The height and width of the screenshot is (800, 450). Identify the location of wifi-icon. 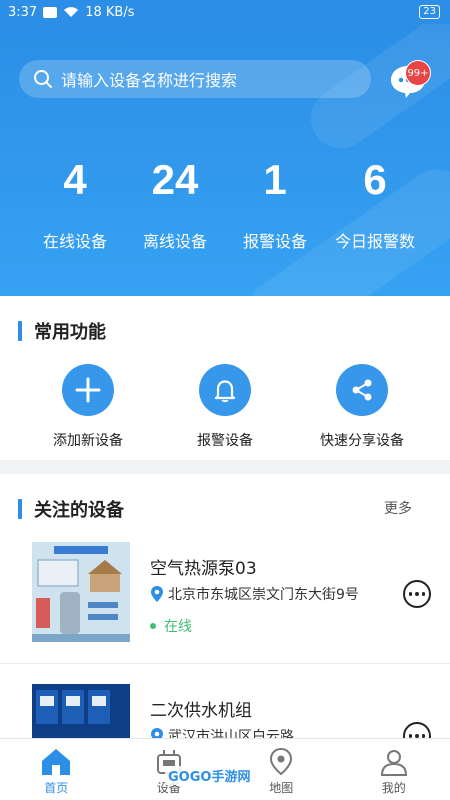
(71, 12).